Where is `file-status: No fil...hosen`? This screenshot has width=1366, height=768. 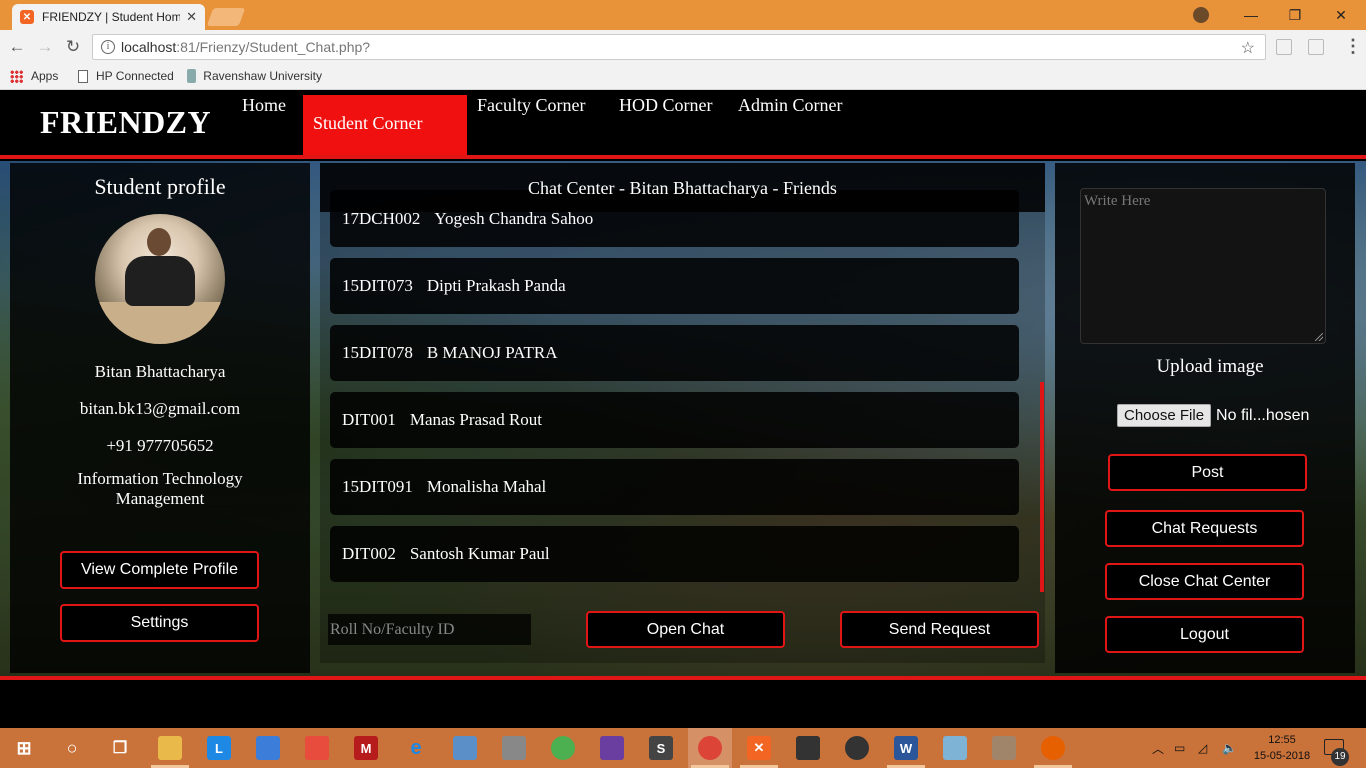
file-status: No fil...hosen is located at coordinates (1263, 415).